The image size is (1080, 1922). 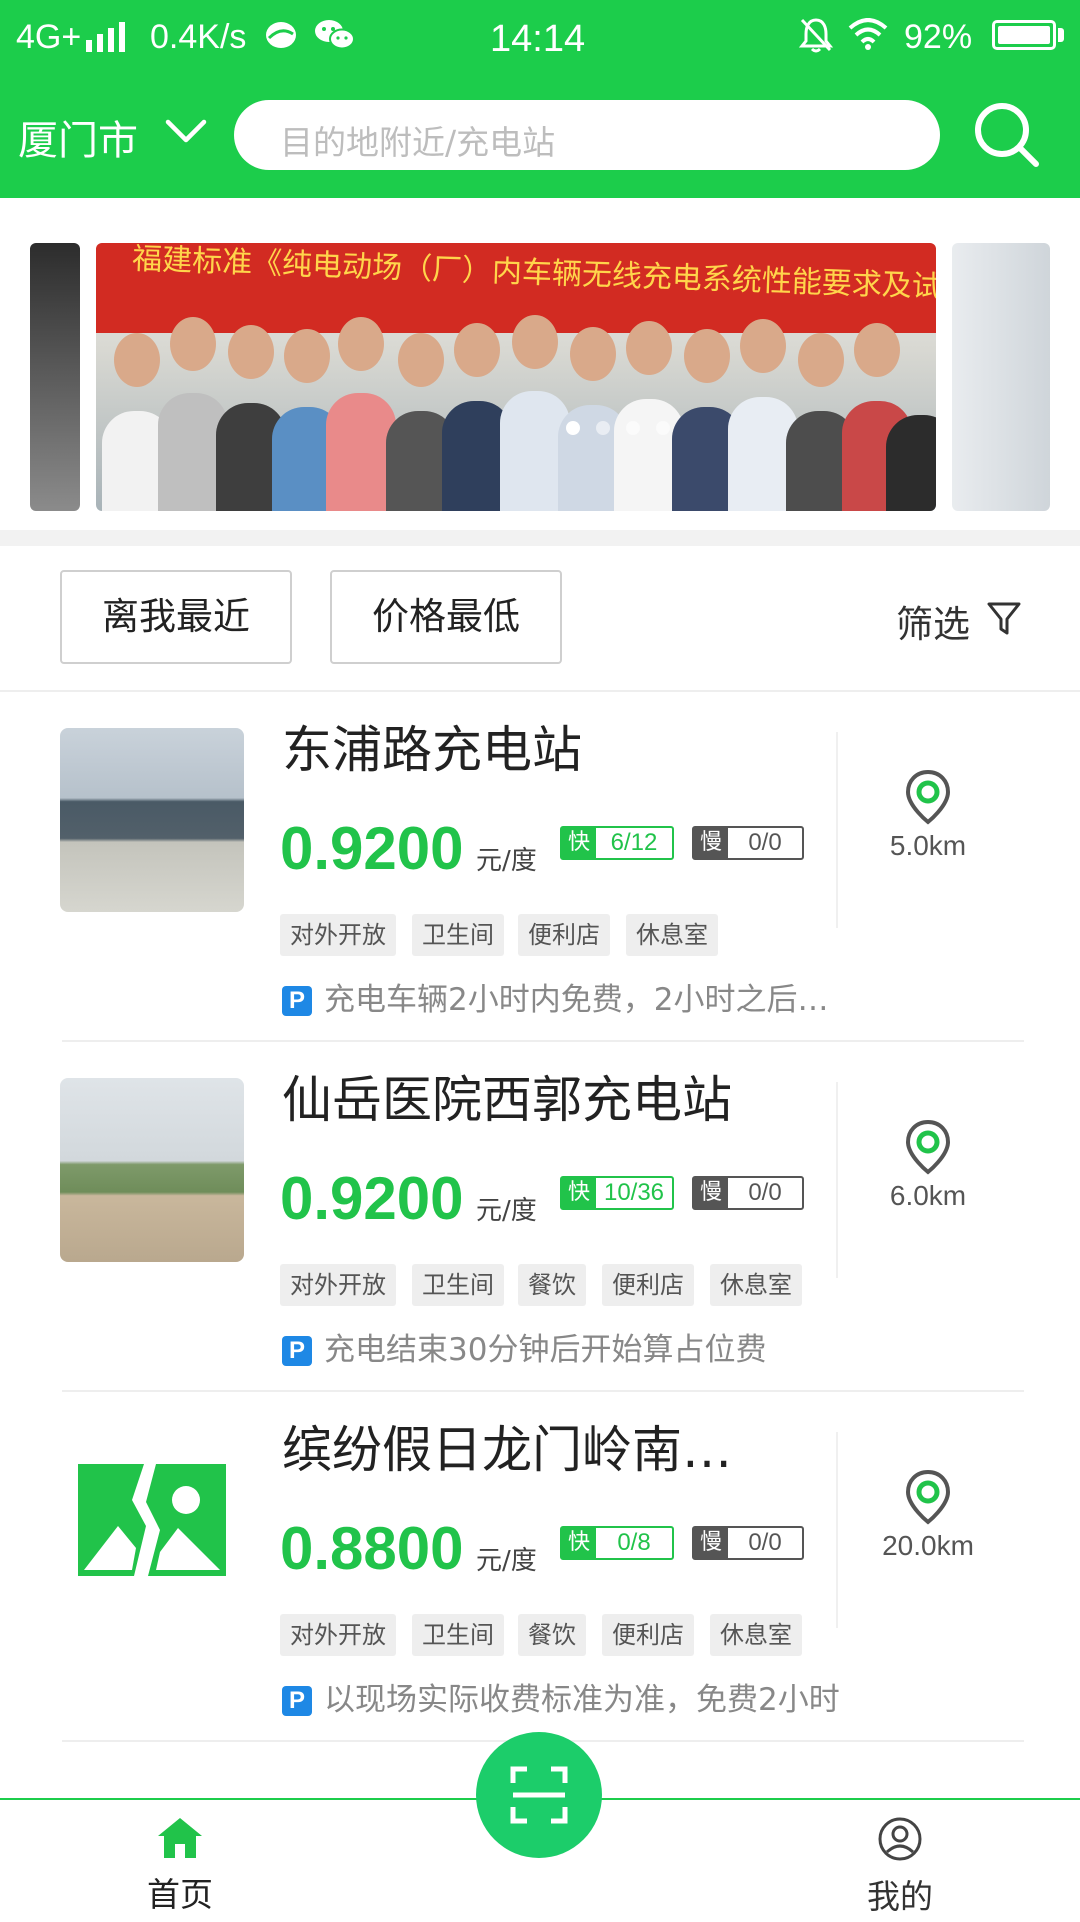 What do you see at coordinates (446, 617) in the screenshot?
I see `sort-cheapest-button: 价格最低` at bounding box center [446, 617].